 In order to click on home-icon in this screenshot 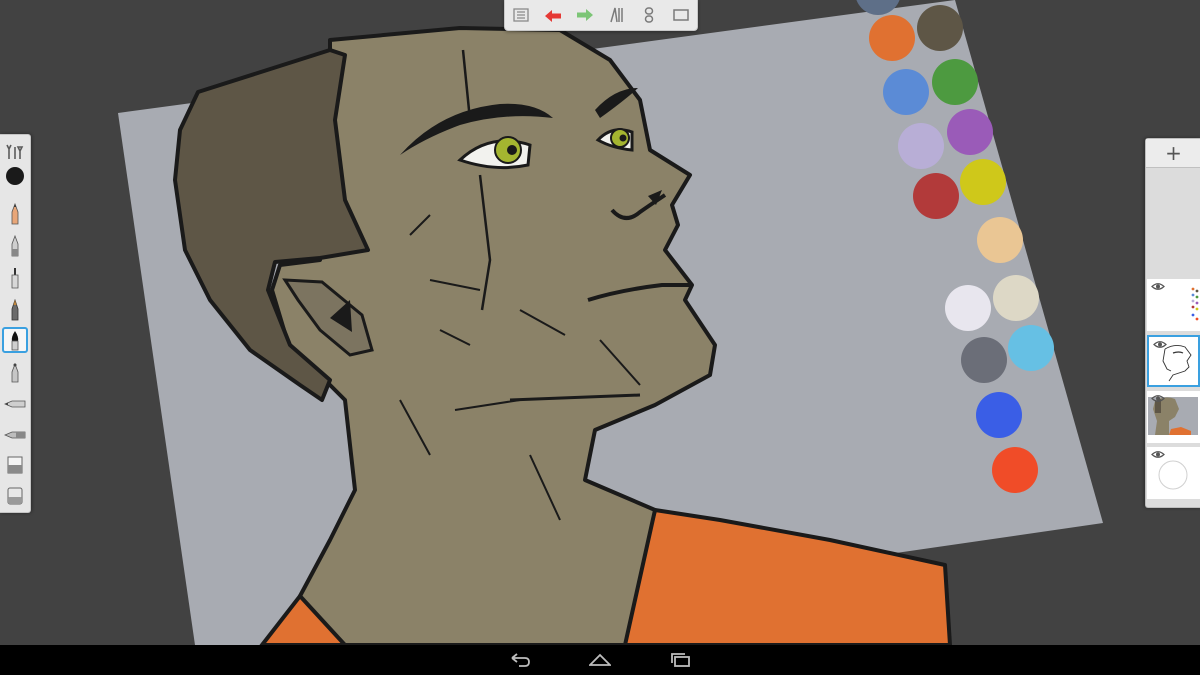, I will do `click(600, 660)`.